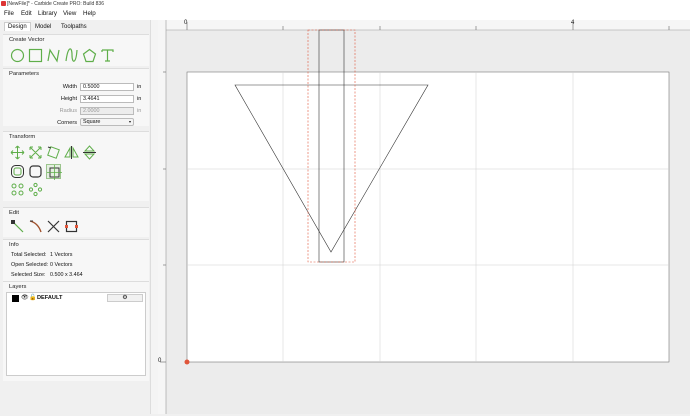 The width and height of the screenshot is (690, 416). Describe the element at coordinates (160, 361) in the screenshot. I see `ruler-label-left-0: 0` at that location.